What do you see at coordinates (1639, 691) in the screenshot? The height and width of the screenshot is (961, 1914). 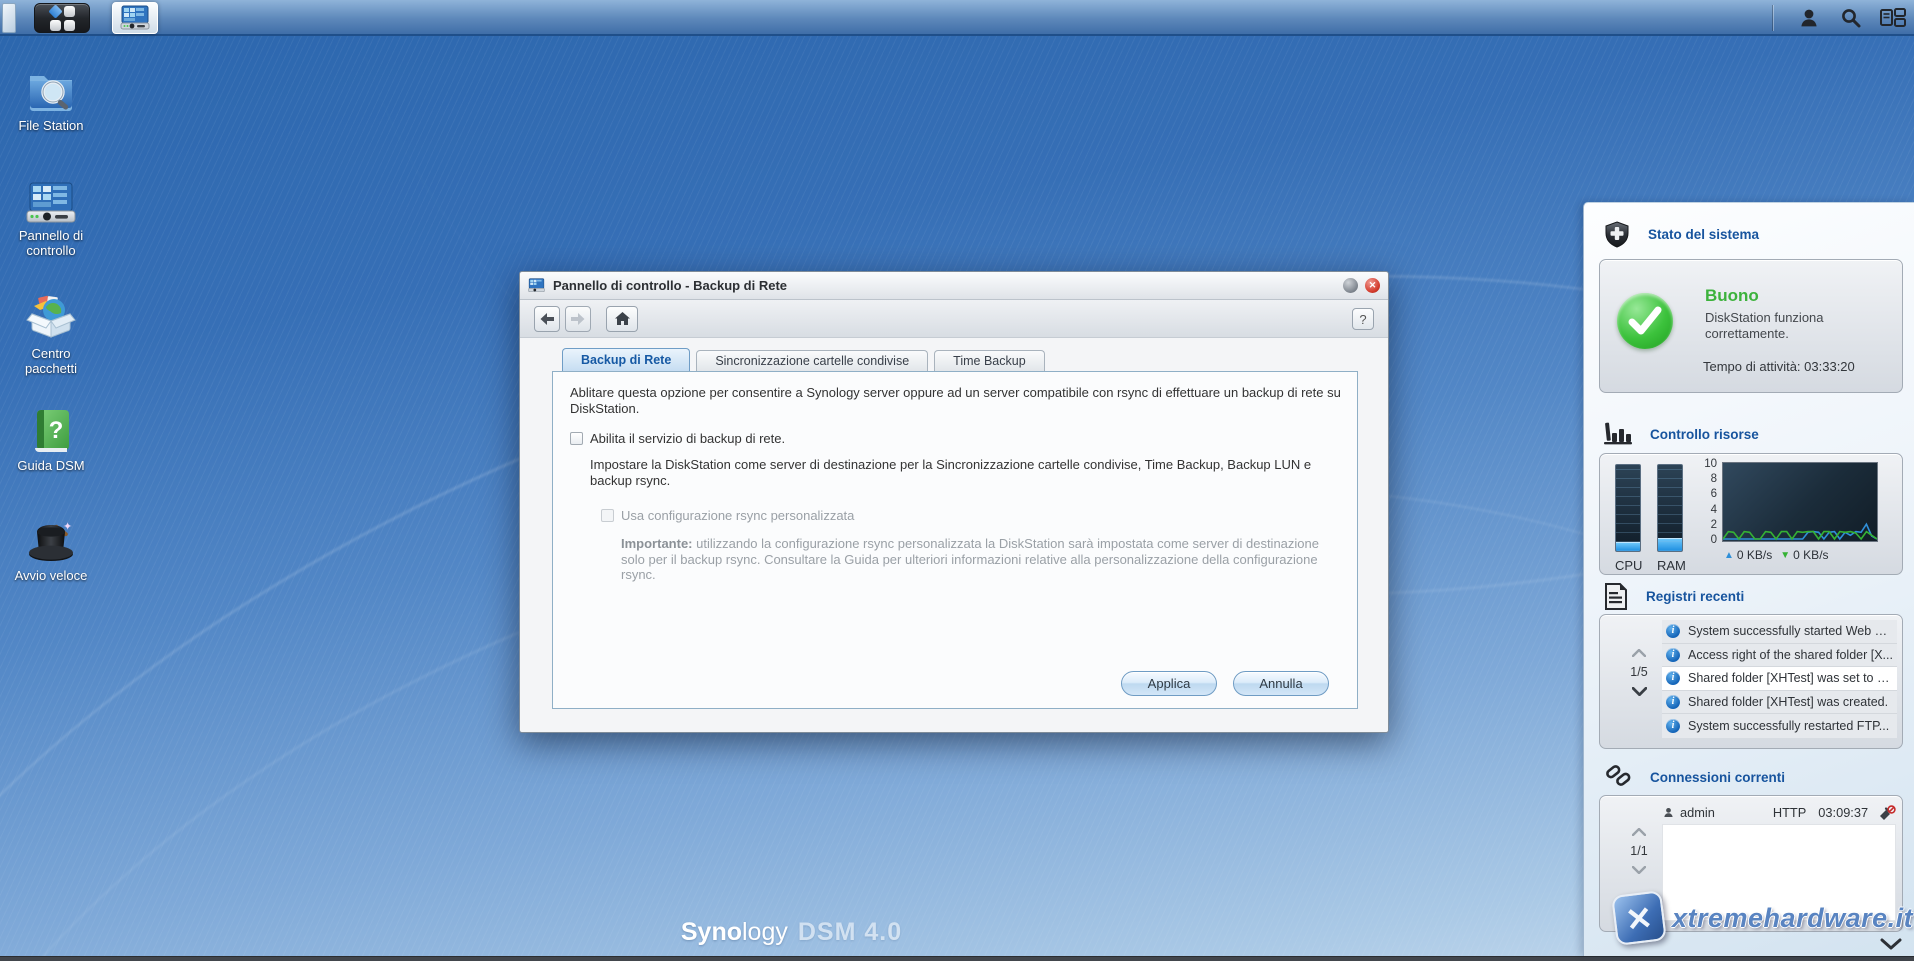 I see `logs-page-down-icon` at bounding box center [1639, 691].